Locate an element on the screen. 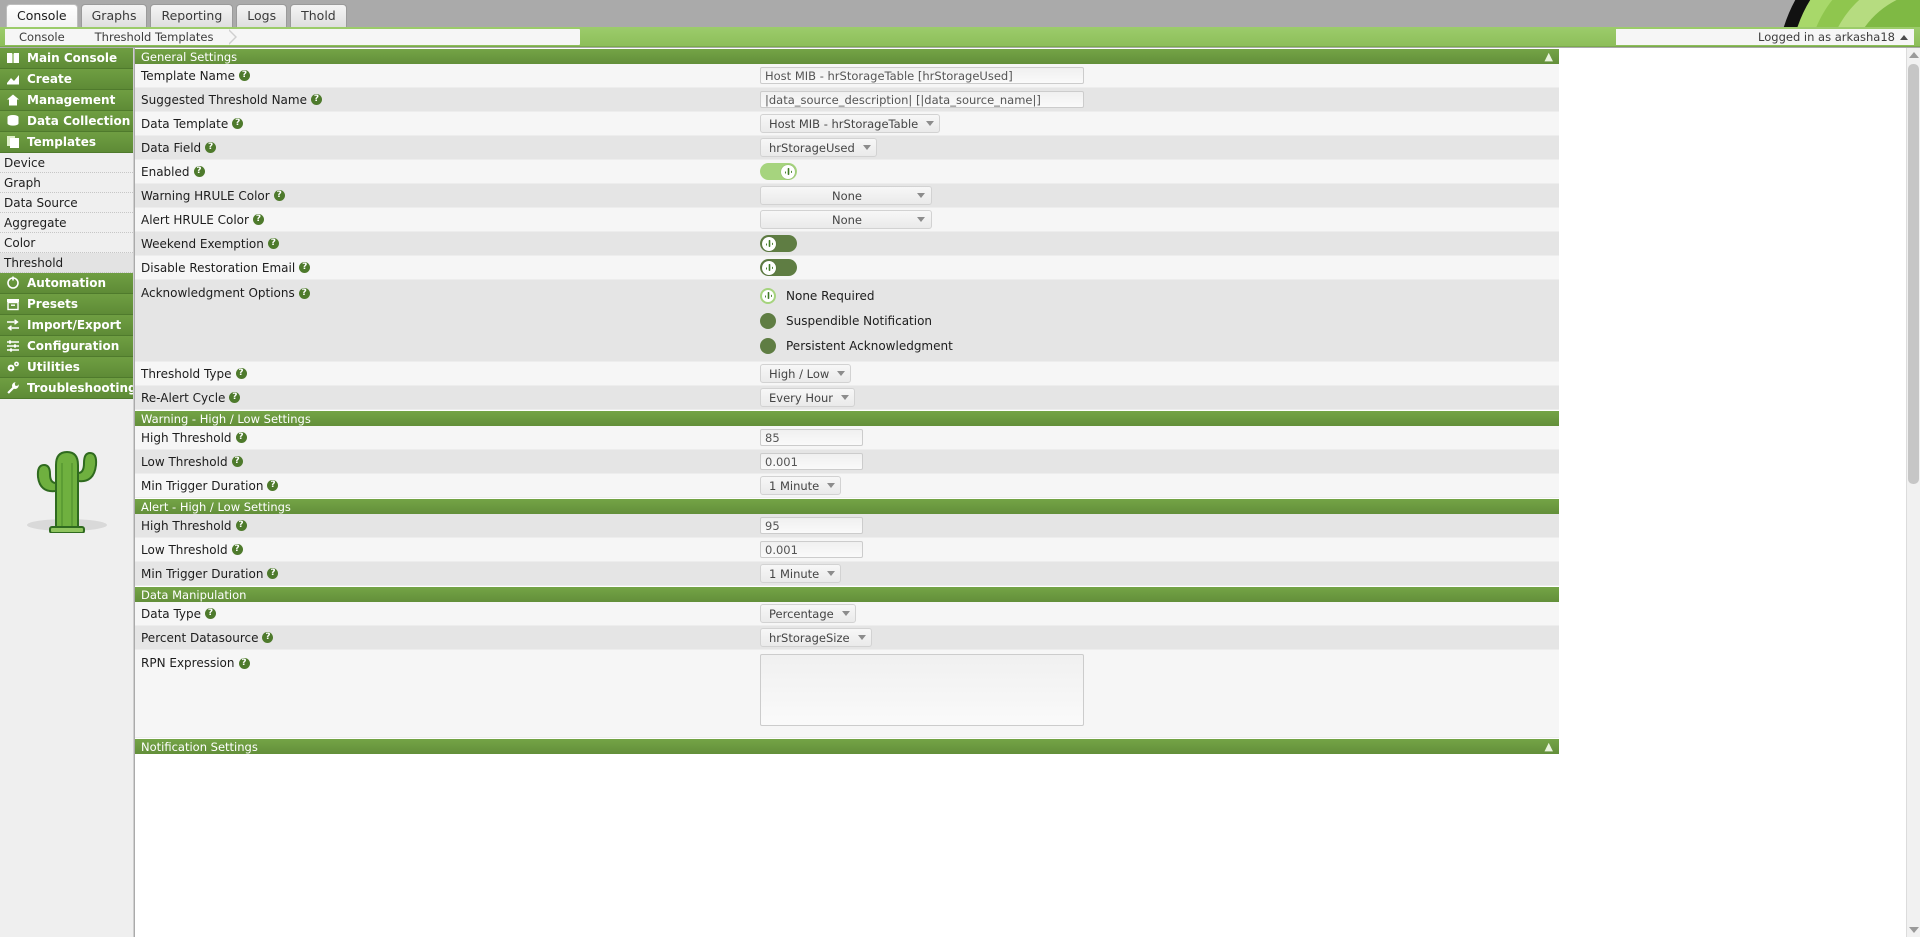 Image resolution: width=1920 pixels, height=937 pixels. warning-high-threshold-input is located at coordinates (811, 437).